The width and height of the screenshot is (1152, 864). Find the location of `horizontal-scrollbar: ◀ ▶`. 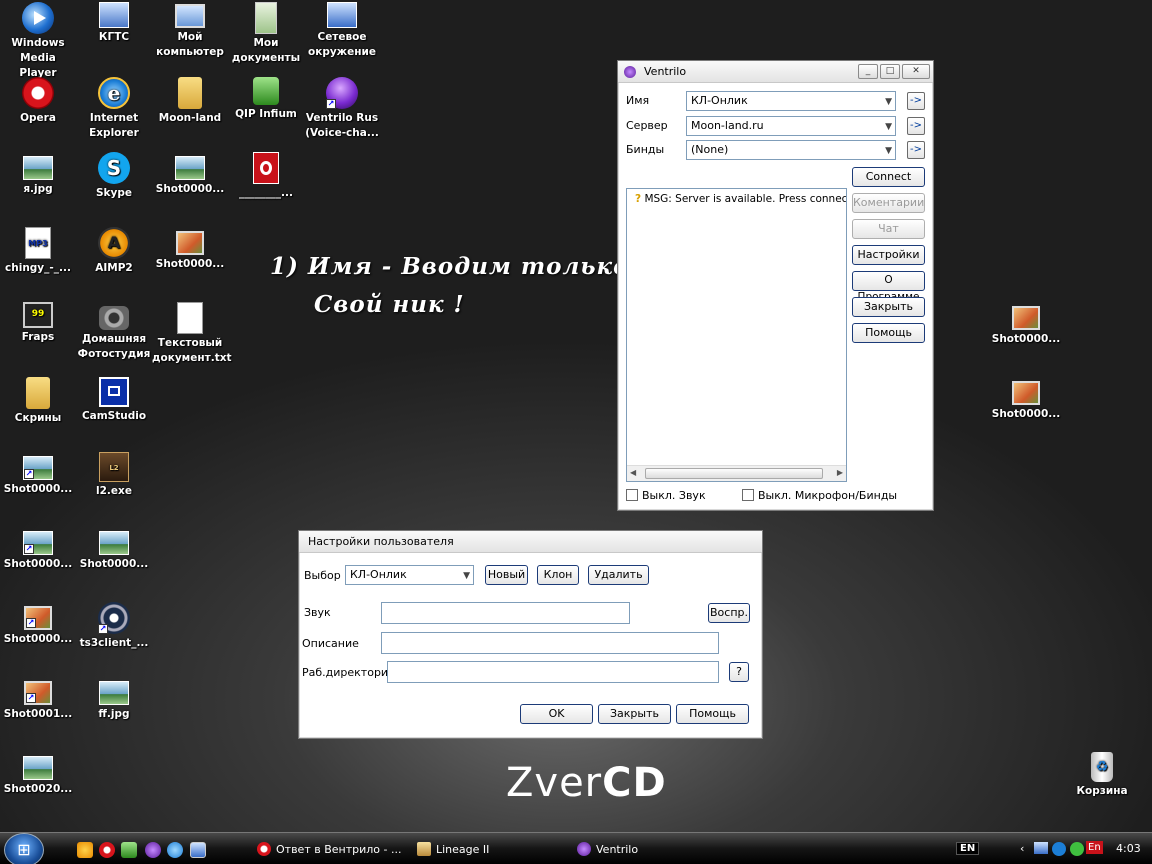

horizontal-scrollbar: ◀ ▶ is located at coordinates (736, 473).